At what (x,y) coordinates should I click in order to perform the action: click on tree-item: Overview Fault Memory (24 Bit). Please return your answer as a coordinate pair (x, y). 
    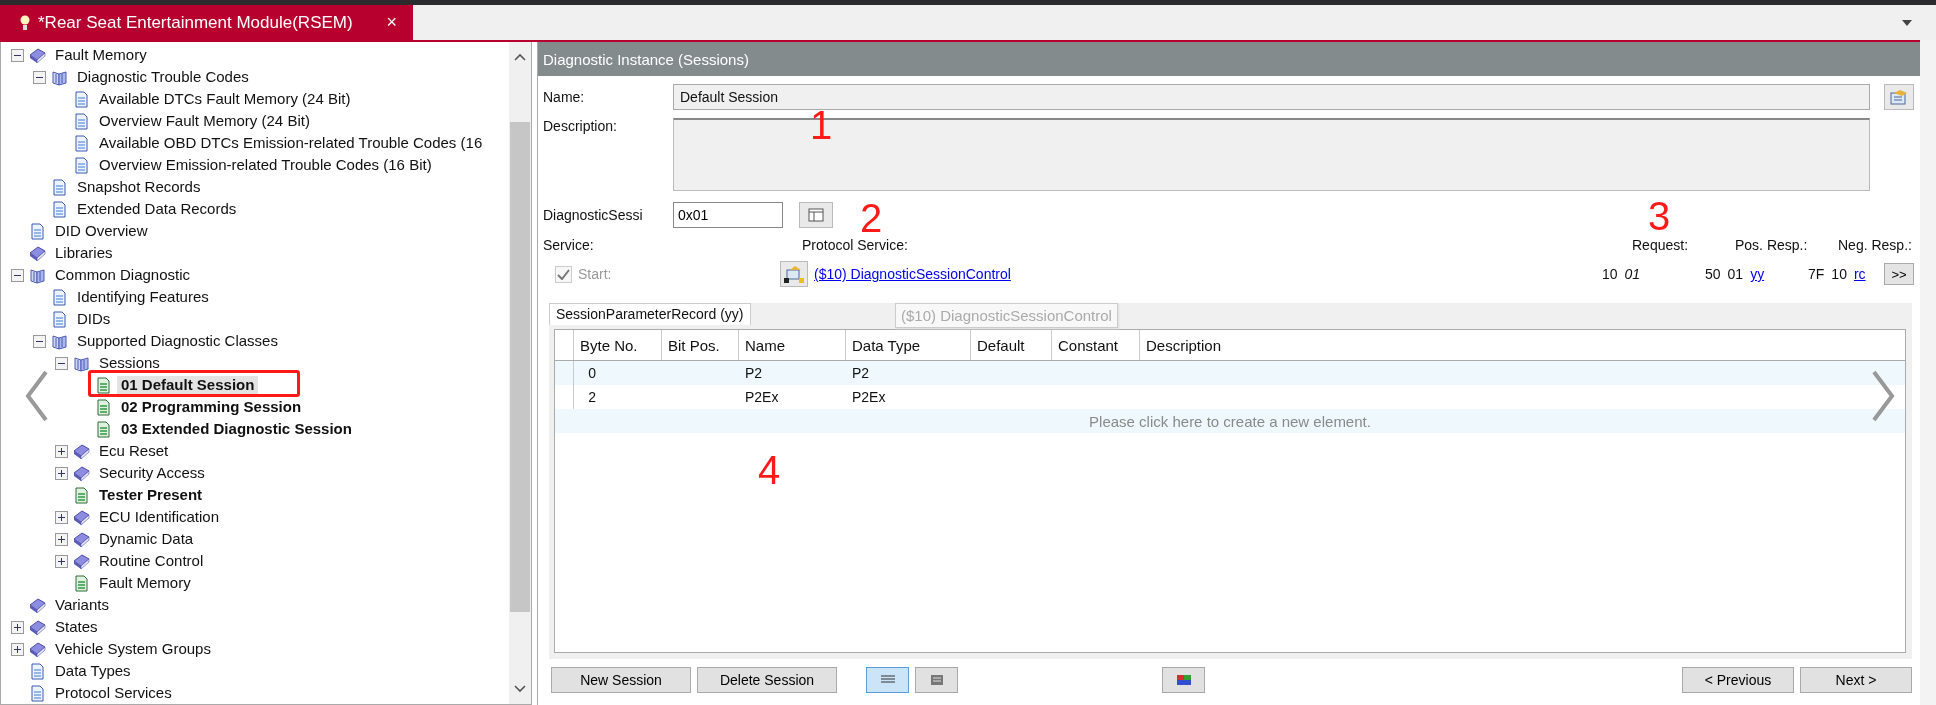
    Looking at the image, I should click on (204, 121).